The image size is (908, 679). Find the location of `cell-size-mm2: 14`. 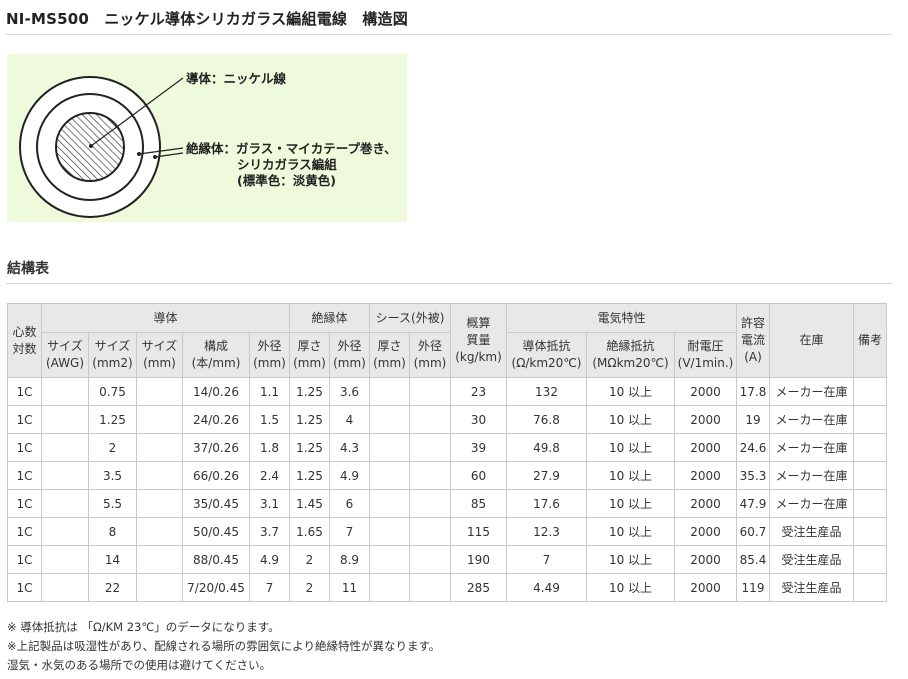

cell-size-mm2: 14 is located at coordinates (112, 559).